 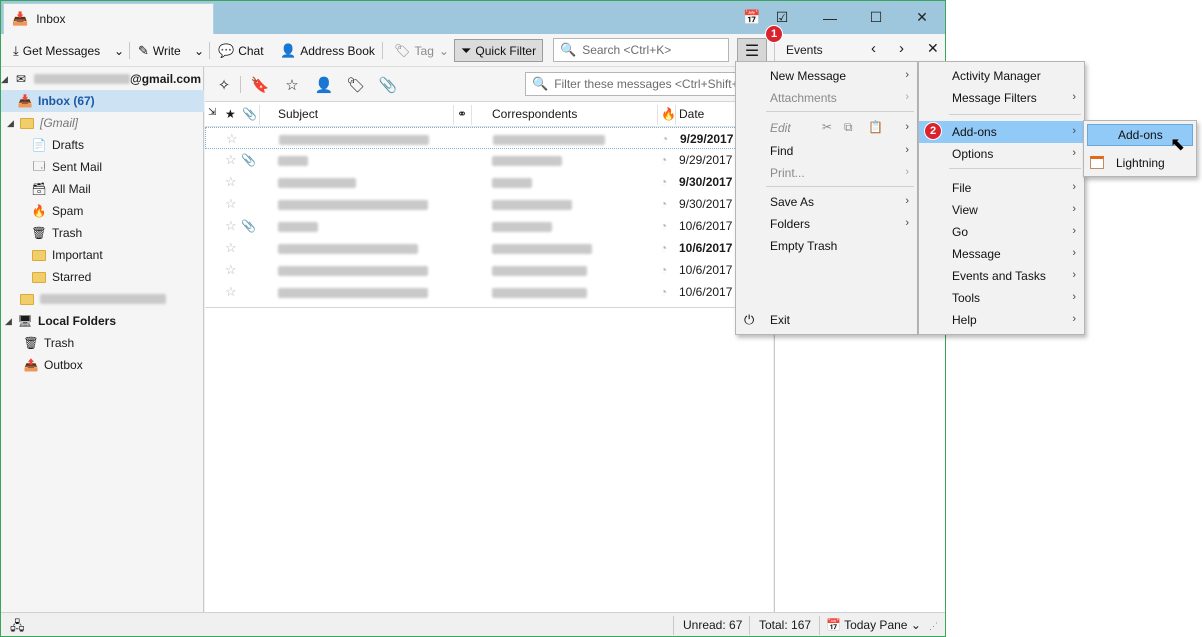 I want to click on menu-save-as: Save As ›, so click(x=826, y=202).